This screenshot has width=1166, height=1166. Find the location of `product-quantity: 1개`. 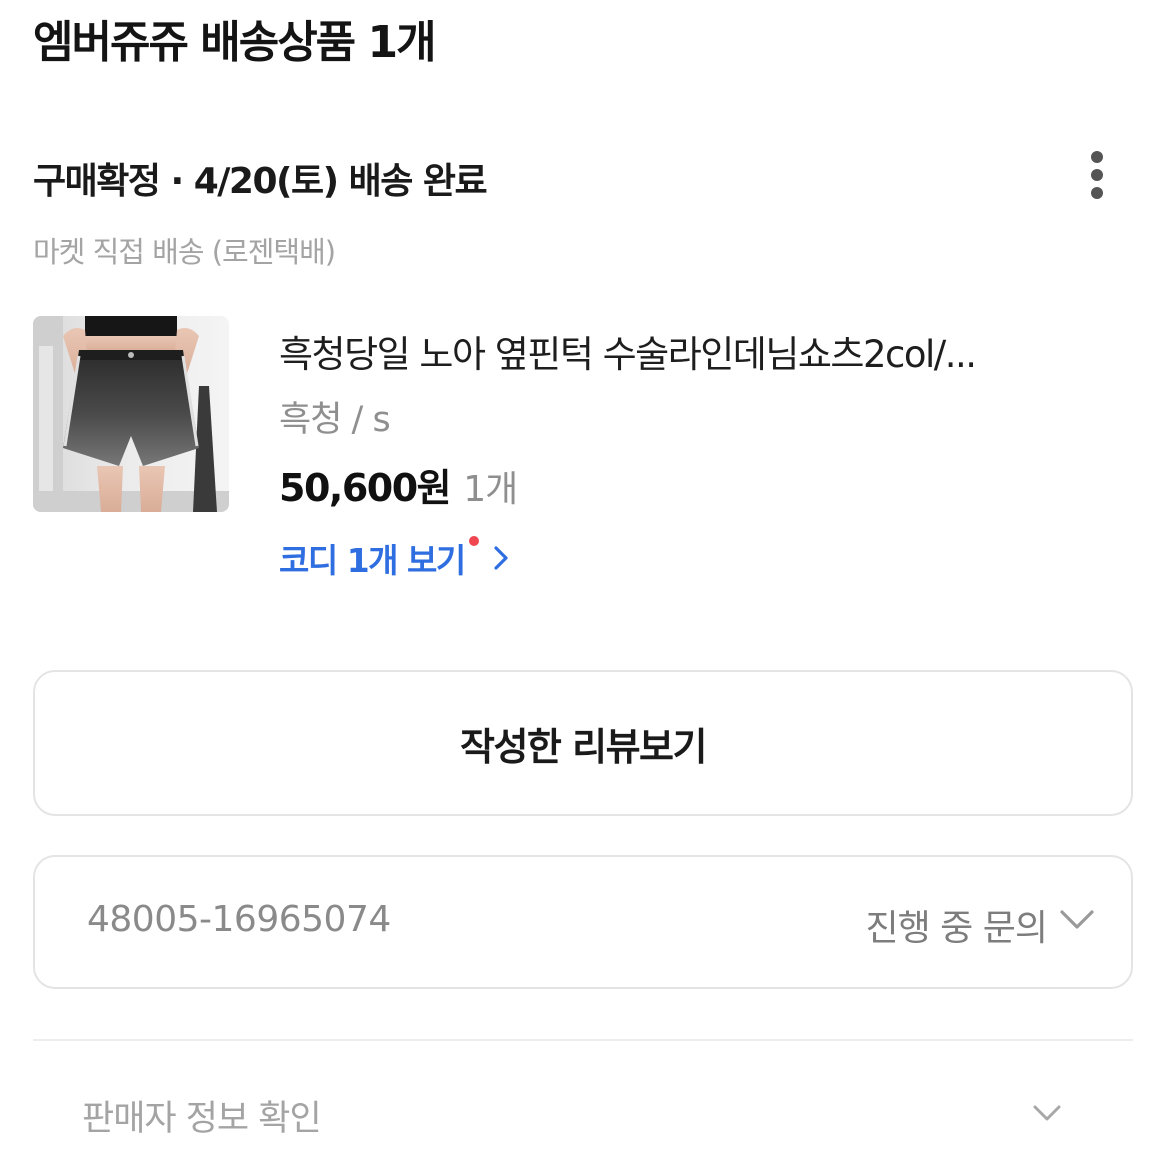

product-quantity: 1개 is located at coordinates (490, 489).